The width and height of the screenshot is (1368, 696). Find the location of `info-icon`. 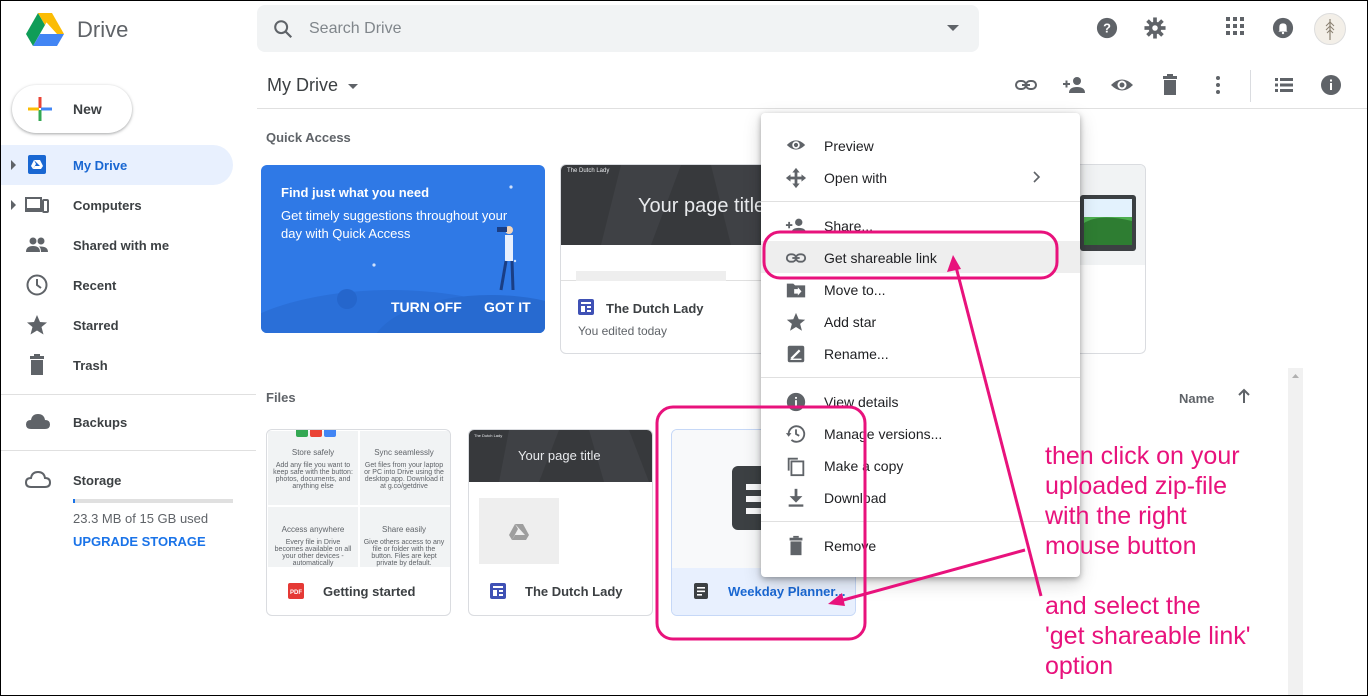

info-icon is located at coordinates (1331, 85).